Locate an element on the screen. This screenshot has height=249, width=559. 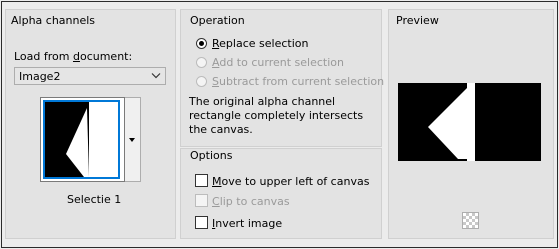
preview-shape is located at coordinates (450, 123).